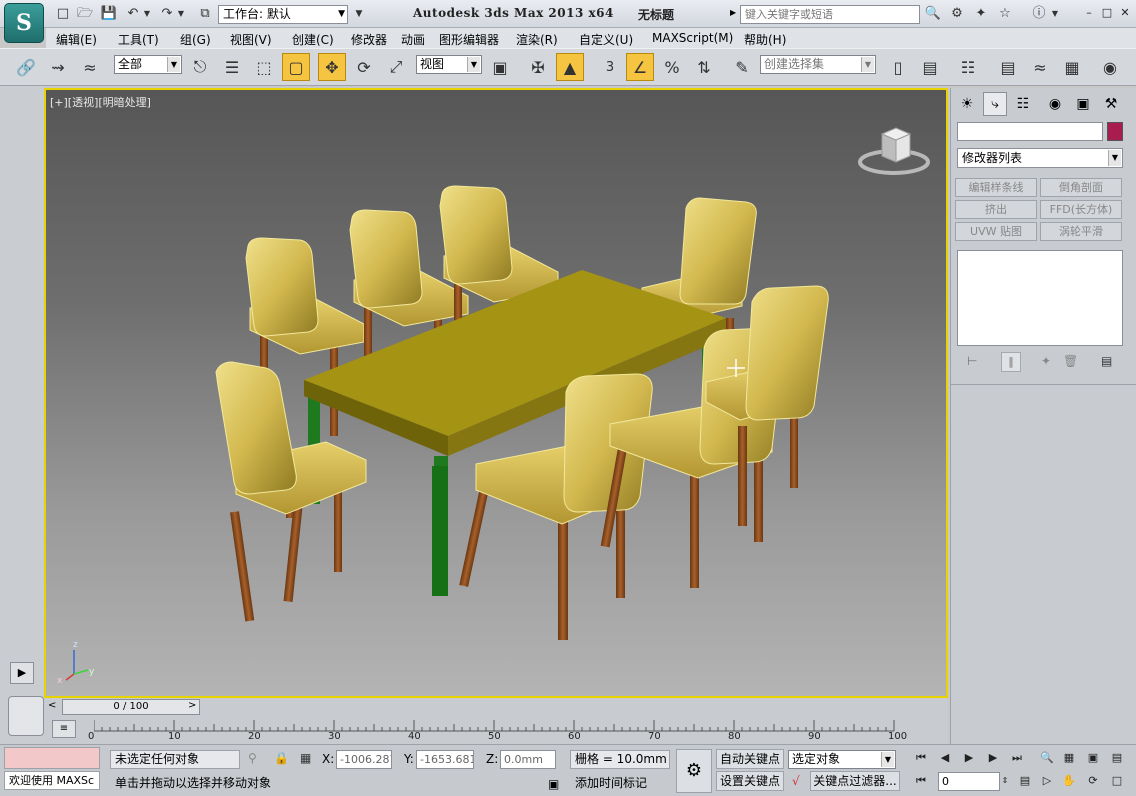  What do you see at coordinates (1011, 362) in the screenshot?
I see `show-end-result-icon: ‖` at bounding box center [1011, 362].